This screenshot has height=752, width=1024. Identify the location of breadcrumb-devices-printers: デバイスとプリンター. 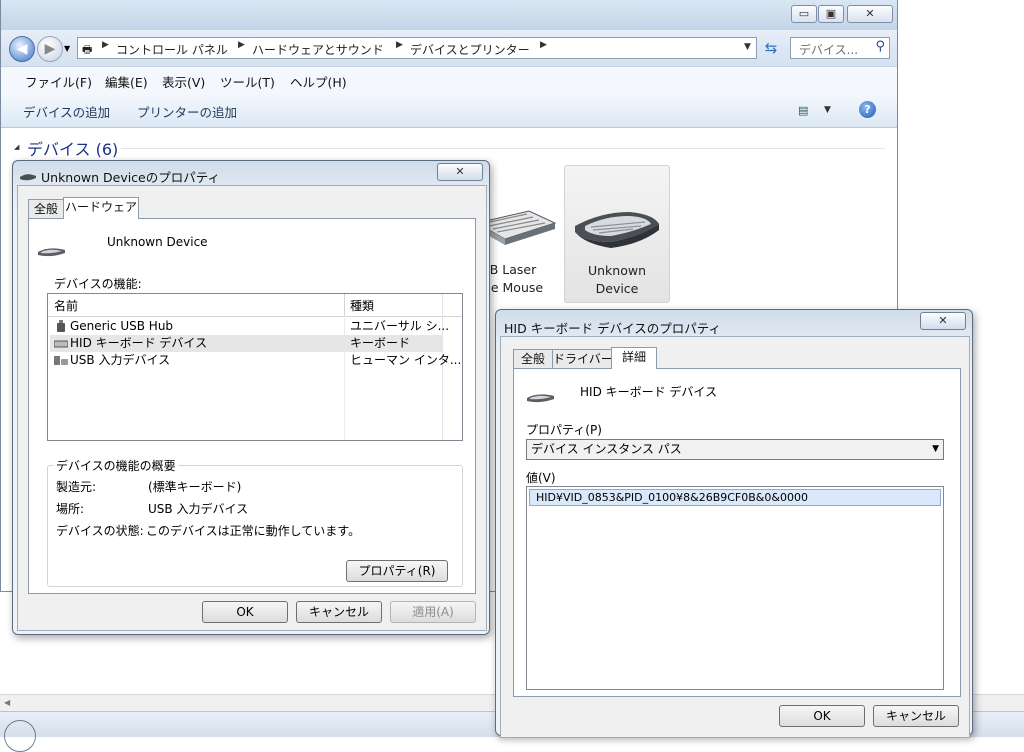
(470, 49).